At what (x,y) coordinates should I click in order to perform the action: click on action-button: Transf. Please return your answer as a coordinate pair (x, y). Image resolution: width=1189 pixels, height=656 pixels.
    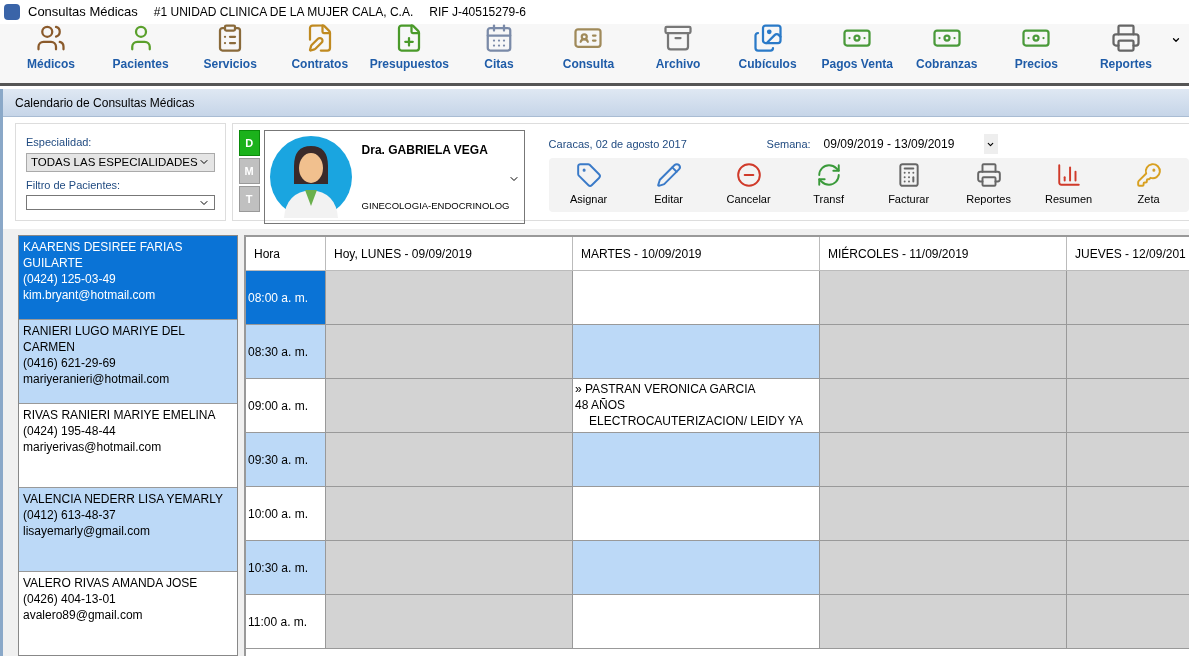
    Looking at the image, I should click on (828, 185).